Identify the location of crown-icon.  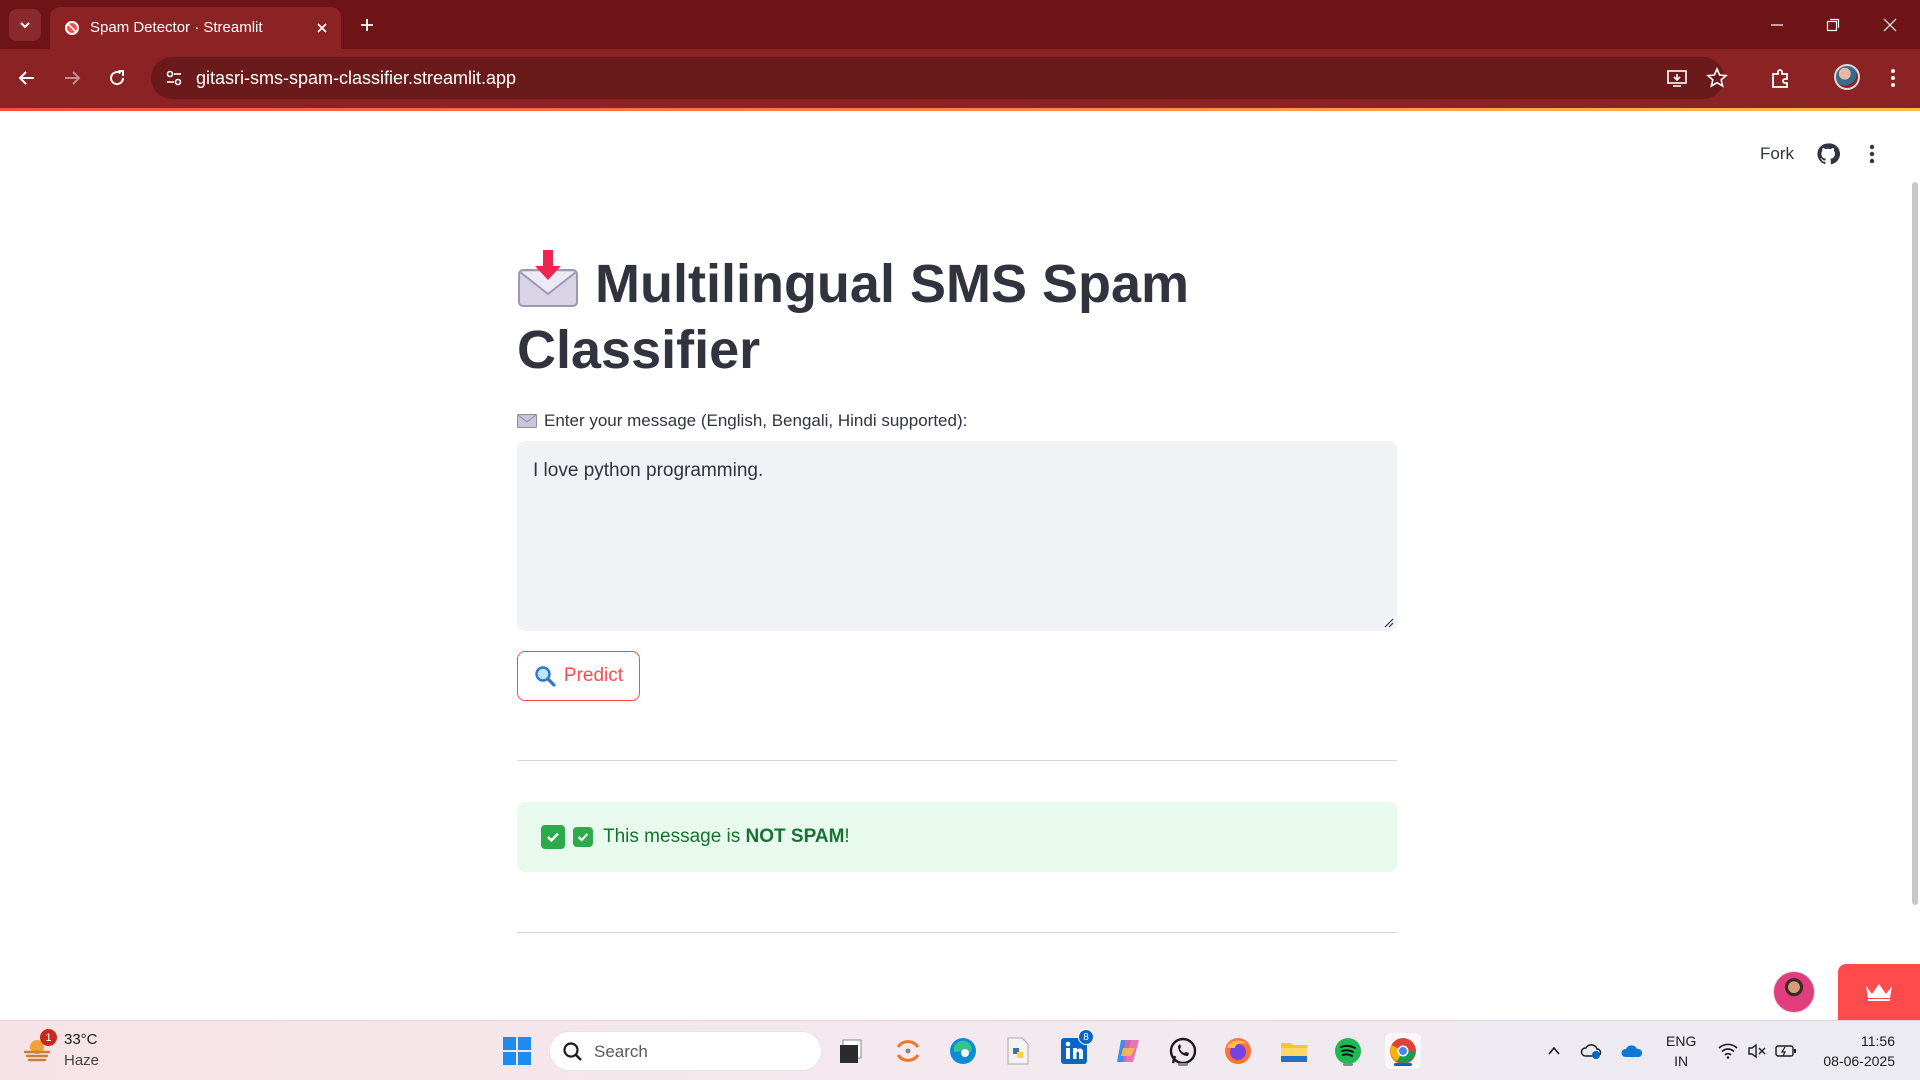
(1879, 992).